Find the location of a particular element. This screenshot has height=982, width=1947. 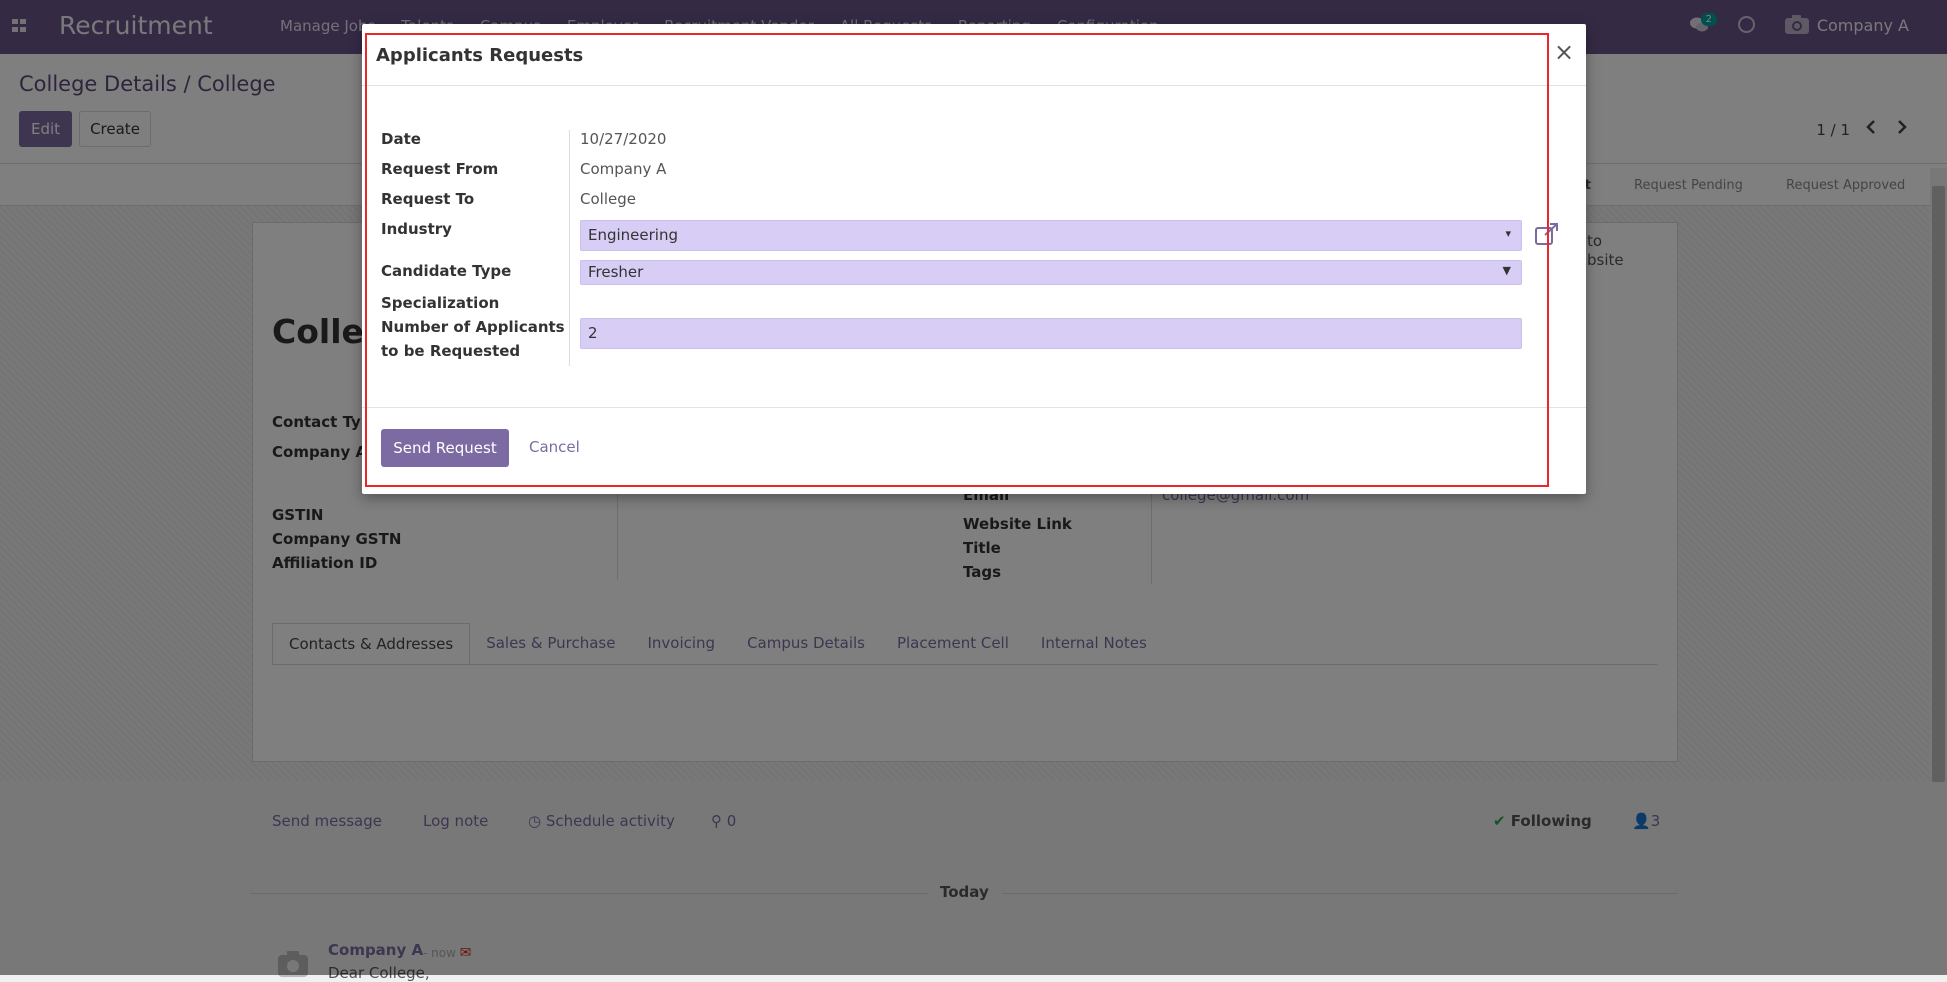

field-divider is located at coordinates (569, 248).